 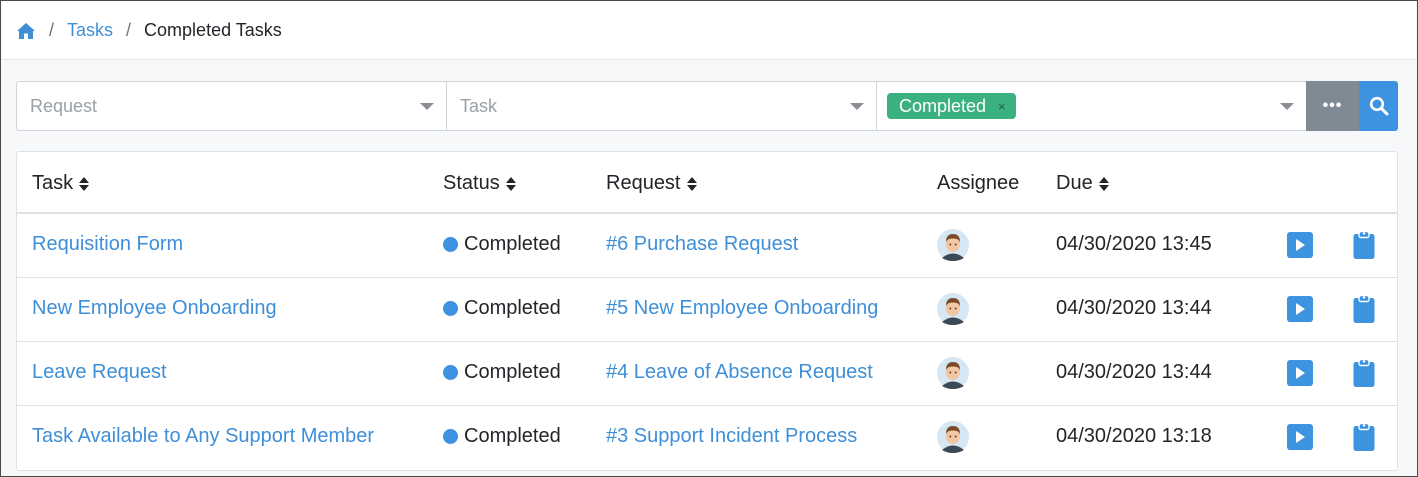 I want to click on status-chip-completed: Completed ×, so click(x=951, y=106).